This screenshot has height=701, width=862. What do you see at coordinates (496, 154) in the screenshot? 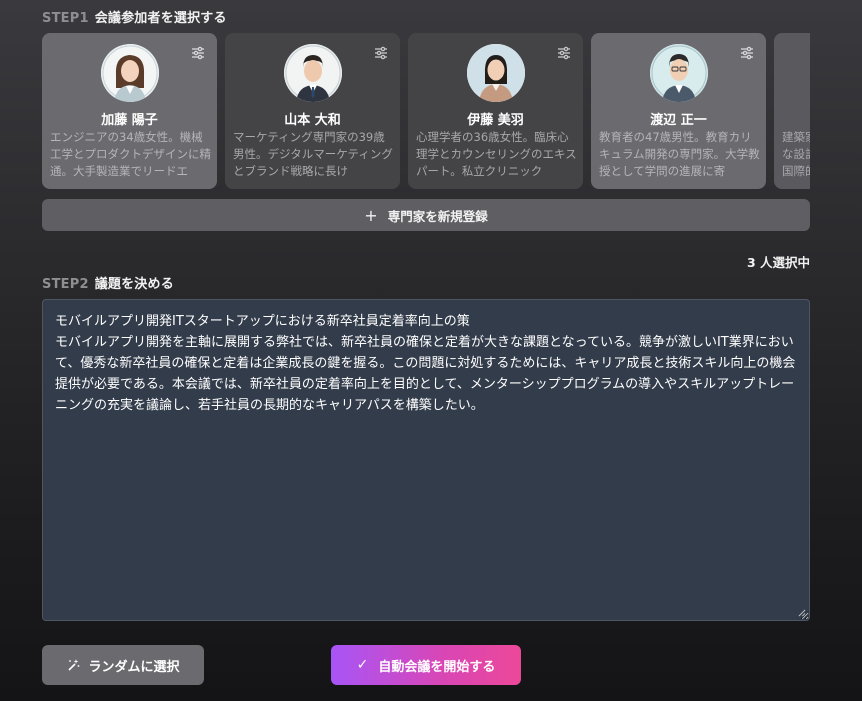
I see `expert-description: 心理学者の36歳女性。臨床心理学とカウンセリングのエキスパート。私立クリニック` at bounding box center [496, 154].